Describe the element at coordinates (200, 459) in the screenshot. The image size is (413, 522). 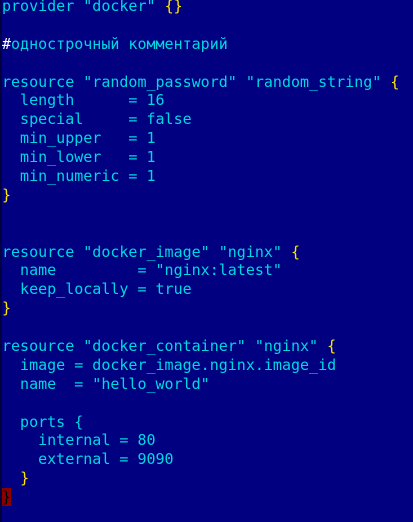
I see `code-line: external = 9090` at that location.